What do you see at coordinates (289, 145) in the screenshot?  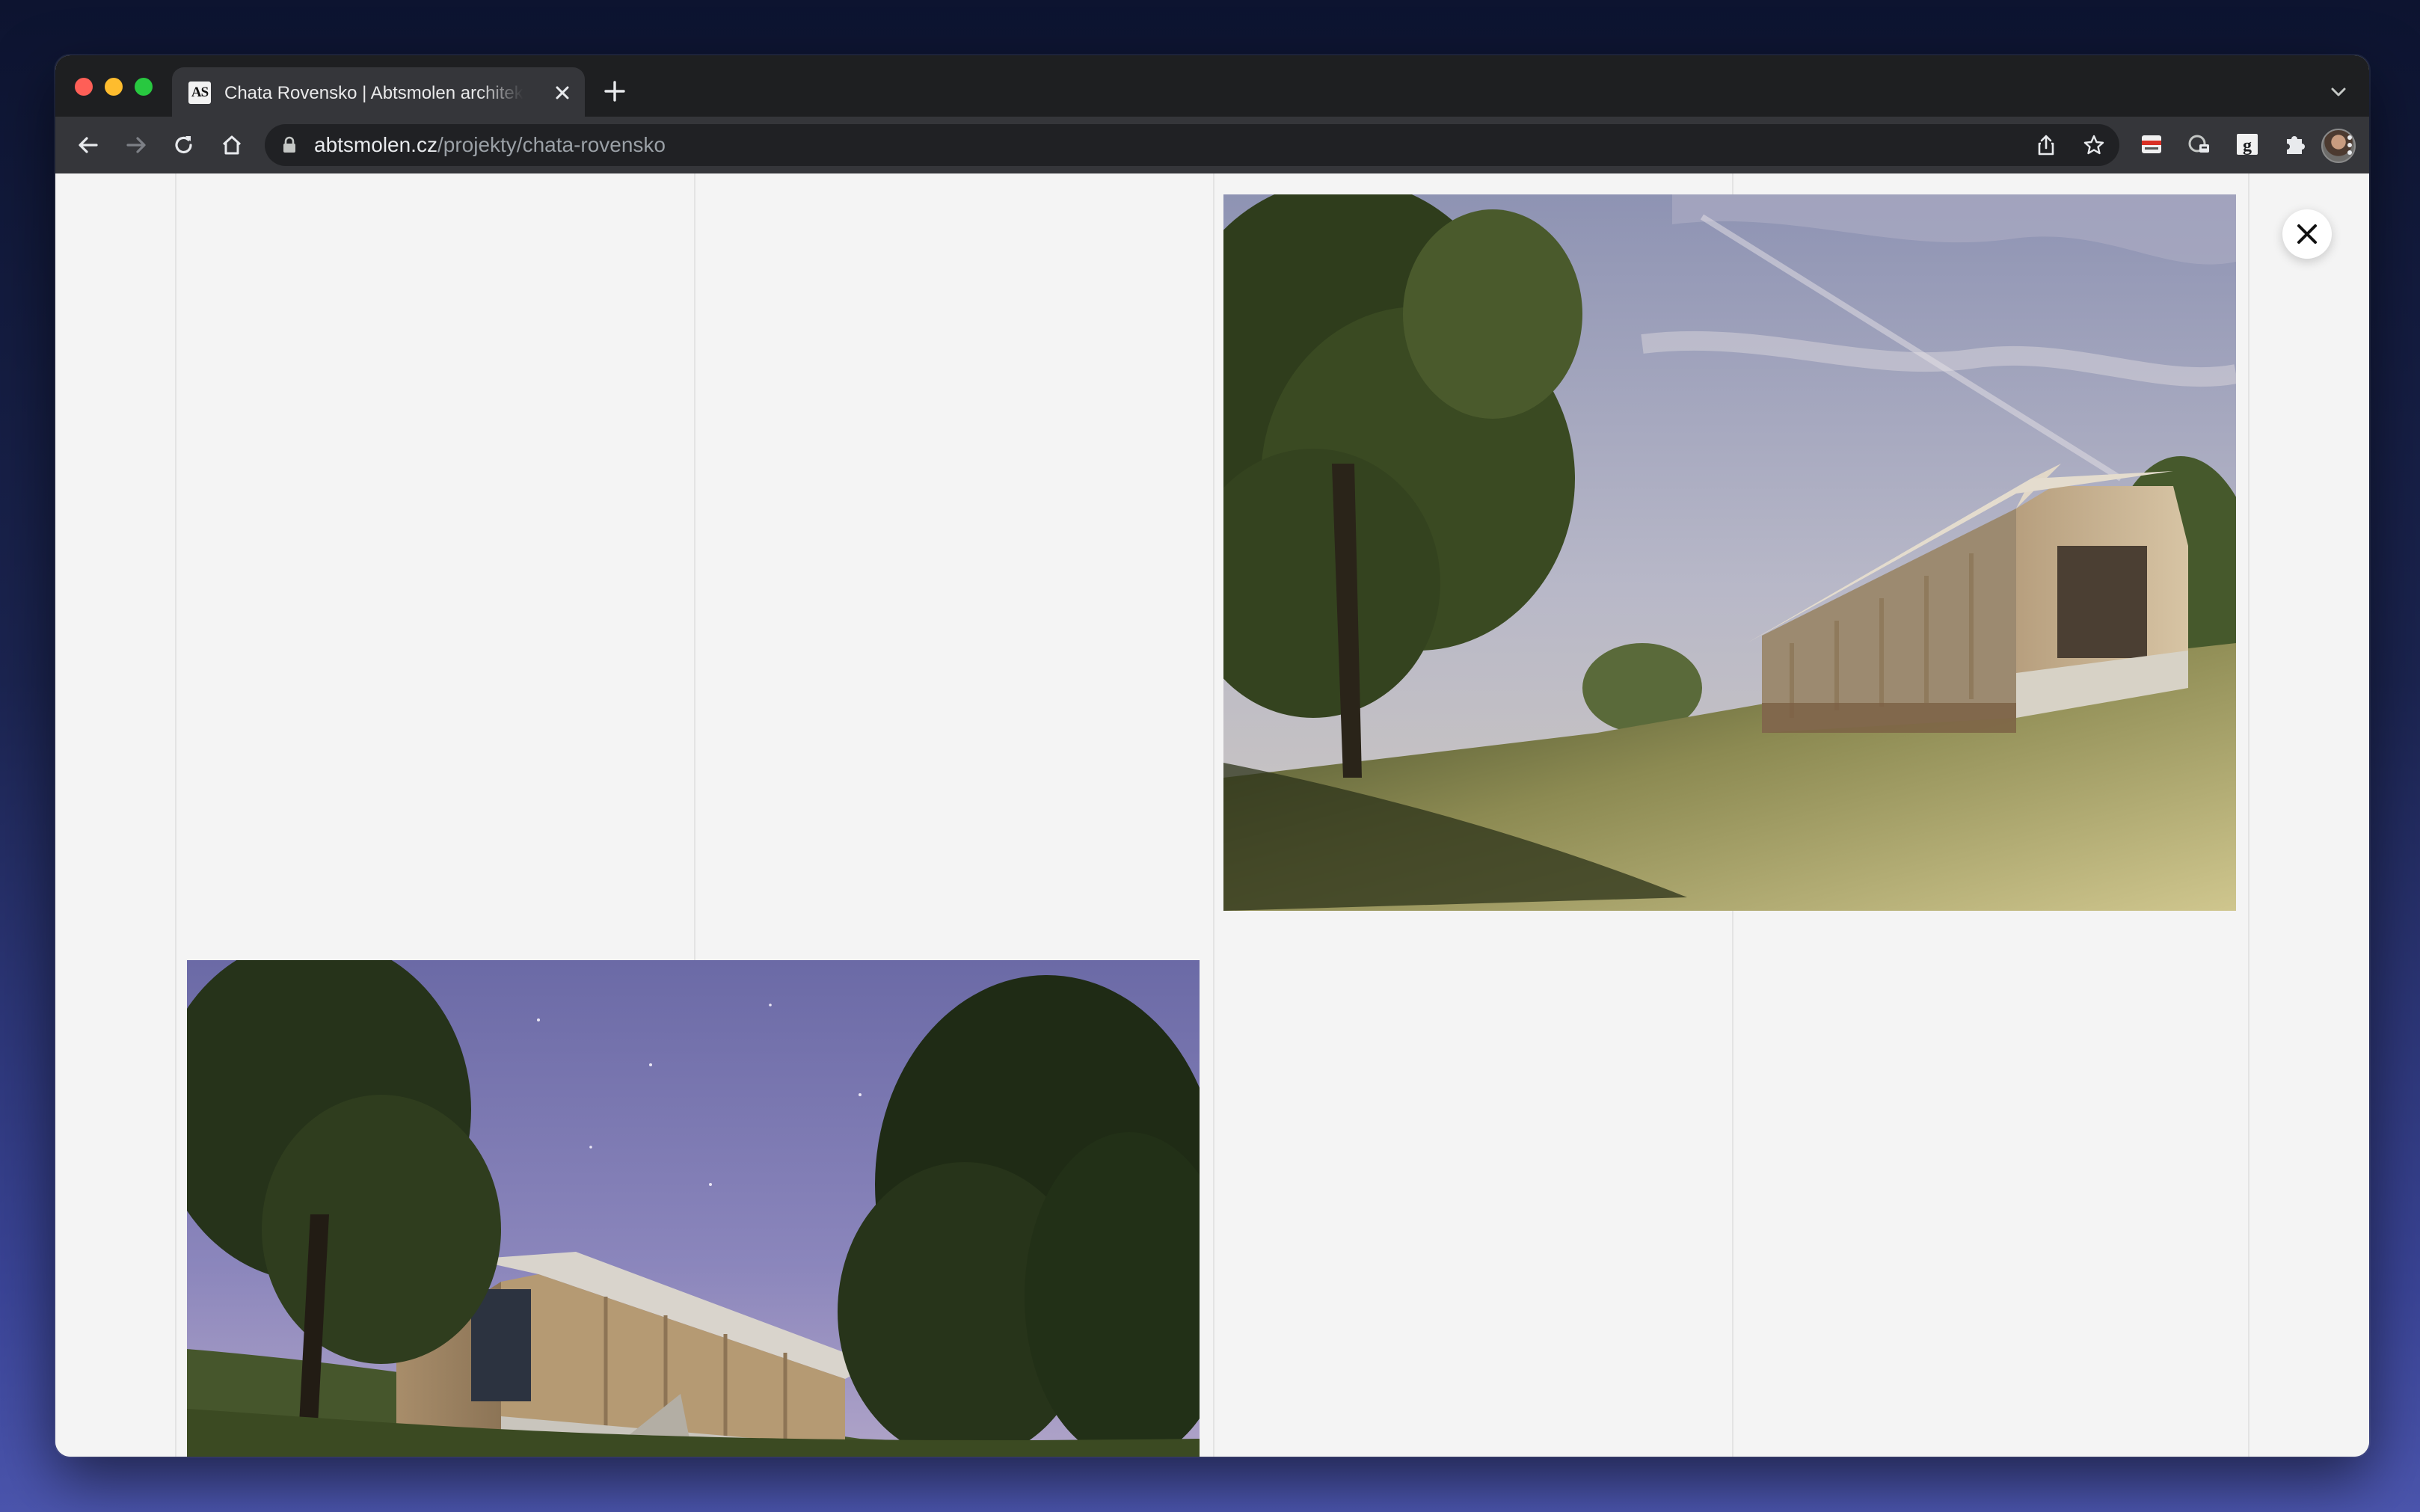 I see `lock-icon` at bounding box center [289, 145].